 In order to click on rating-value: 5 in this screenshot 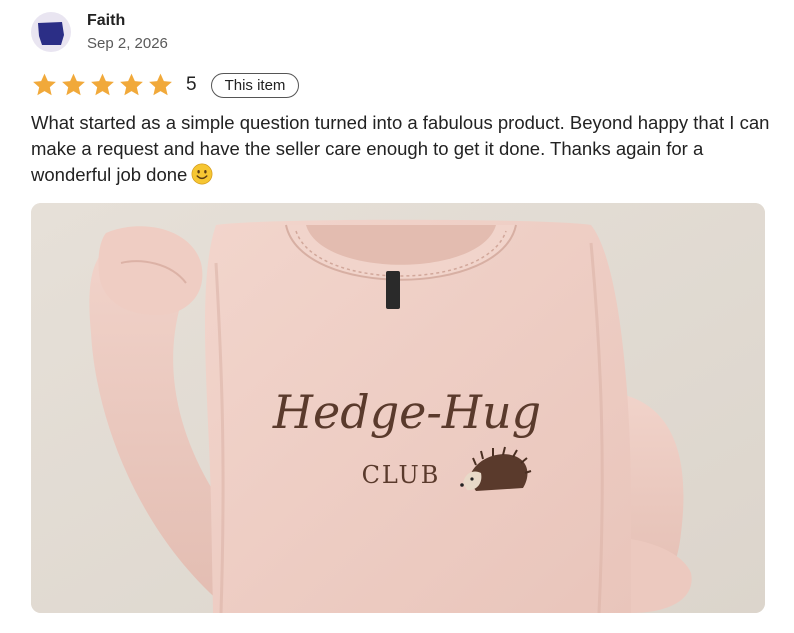, I will do `click(191, 84)`.